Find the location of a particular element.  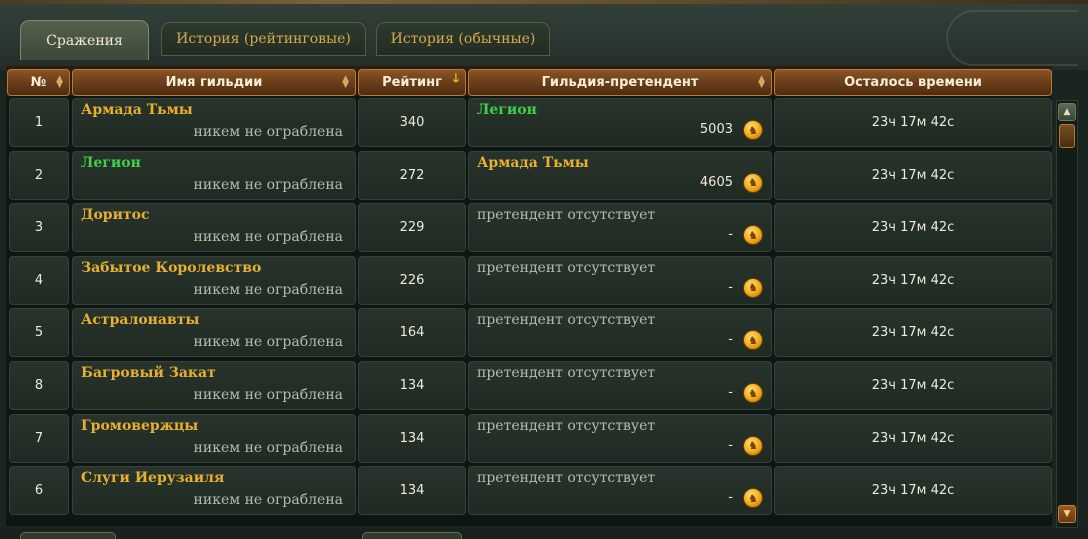

challenger-name: Армада Тьмы is located at coordinates (533, 163).